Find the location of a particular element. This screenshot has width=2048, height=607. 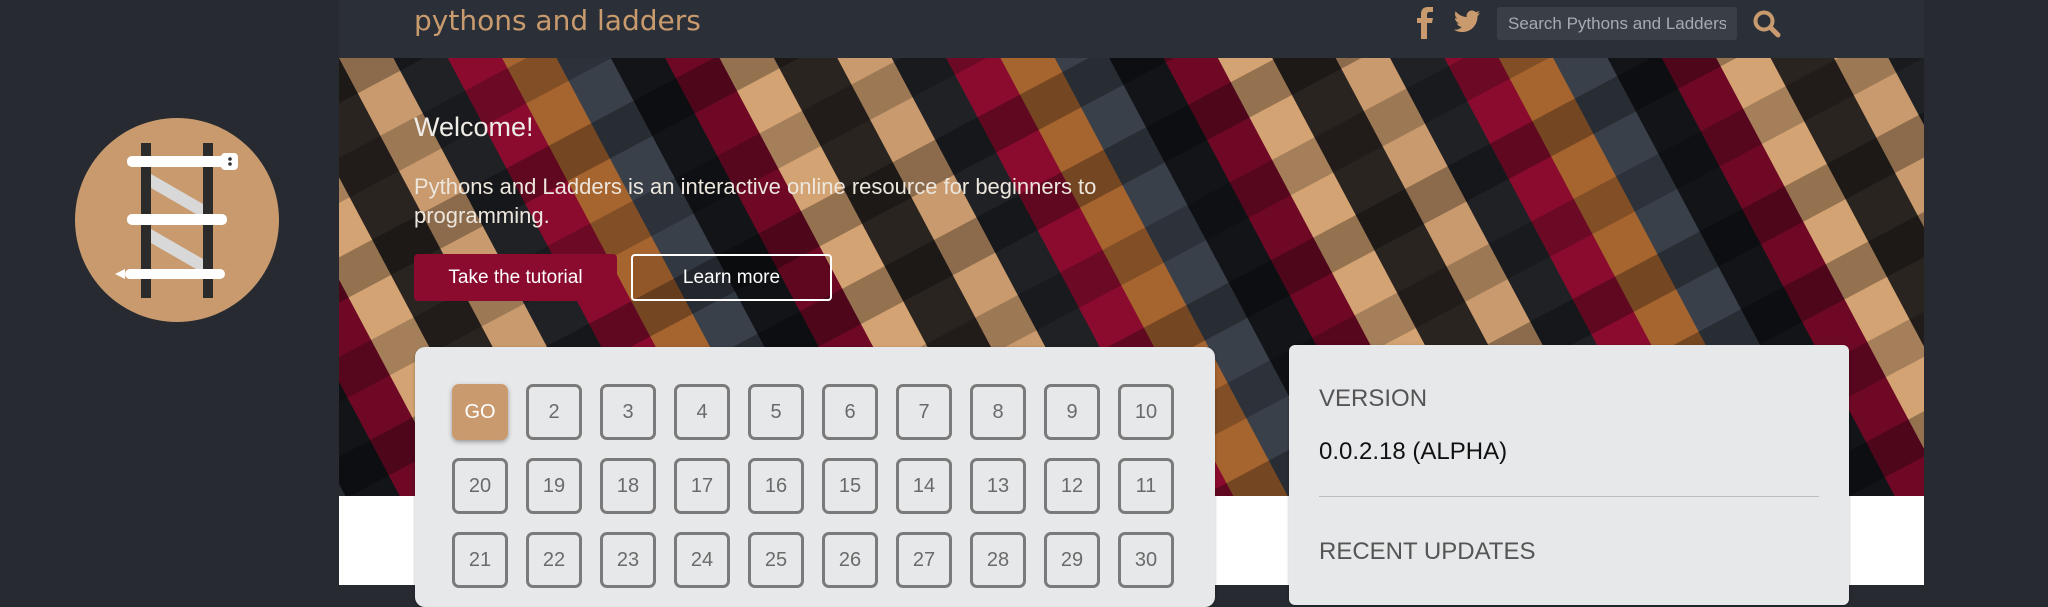

lesson-tile: 25 is located at coordinates (776, 560).